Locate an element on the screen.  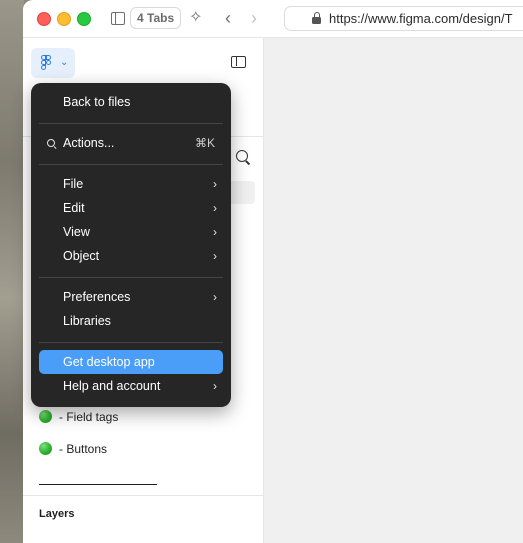
menu-item-label: Get desktop app is located at coordinates (109, 362).